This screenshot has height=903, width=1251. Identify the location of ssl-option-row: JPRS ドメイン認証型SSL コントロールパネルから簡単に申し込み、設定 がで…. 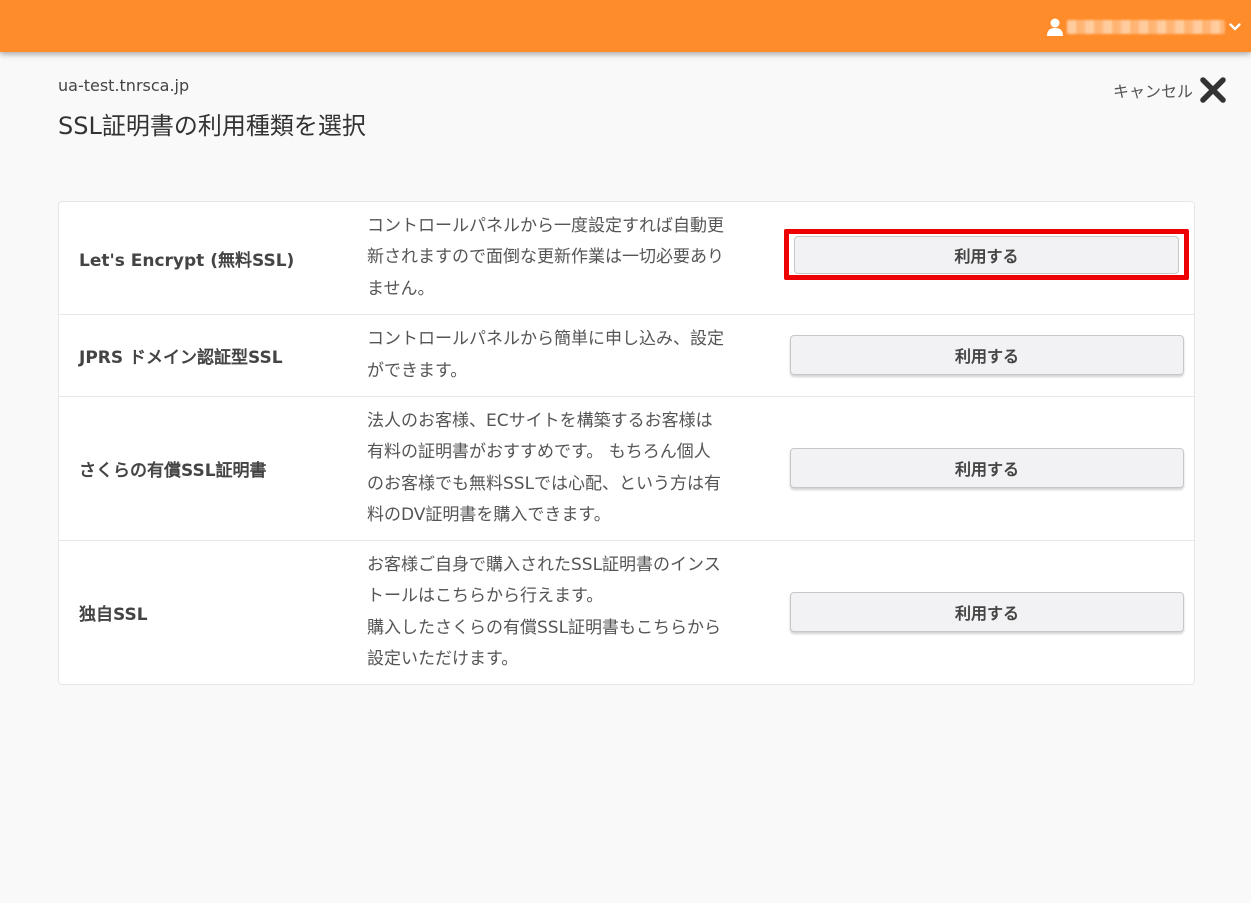
(626, 356).